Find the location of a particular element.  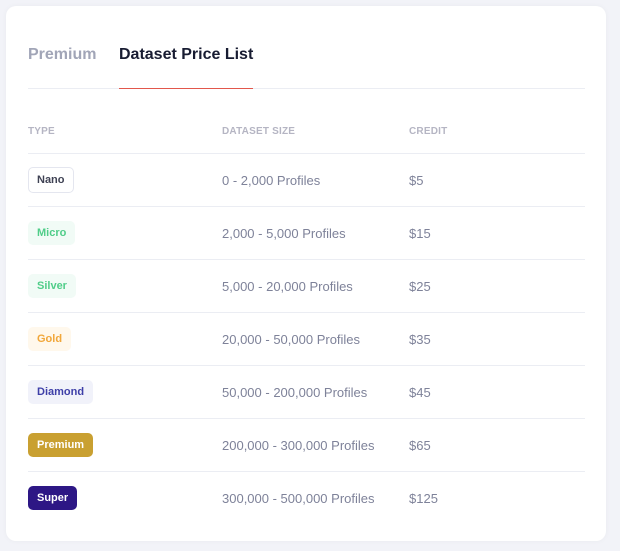

table-row: Micro 2,000 - 5,000 Profiles $15 is located at coordinates (306, 233).